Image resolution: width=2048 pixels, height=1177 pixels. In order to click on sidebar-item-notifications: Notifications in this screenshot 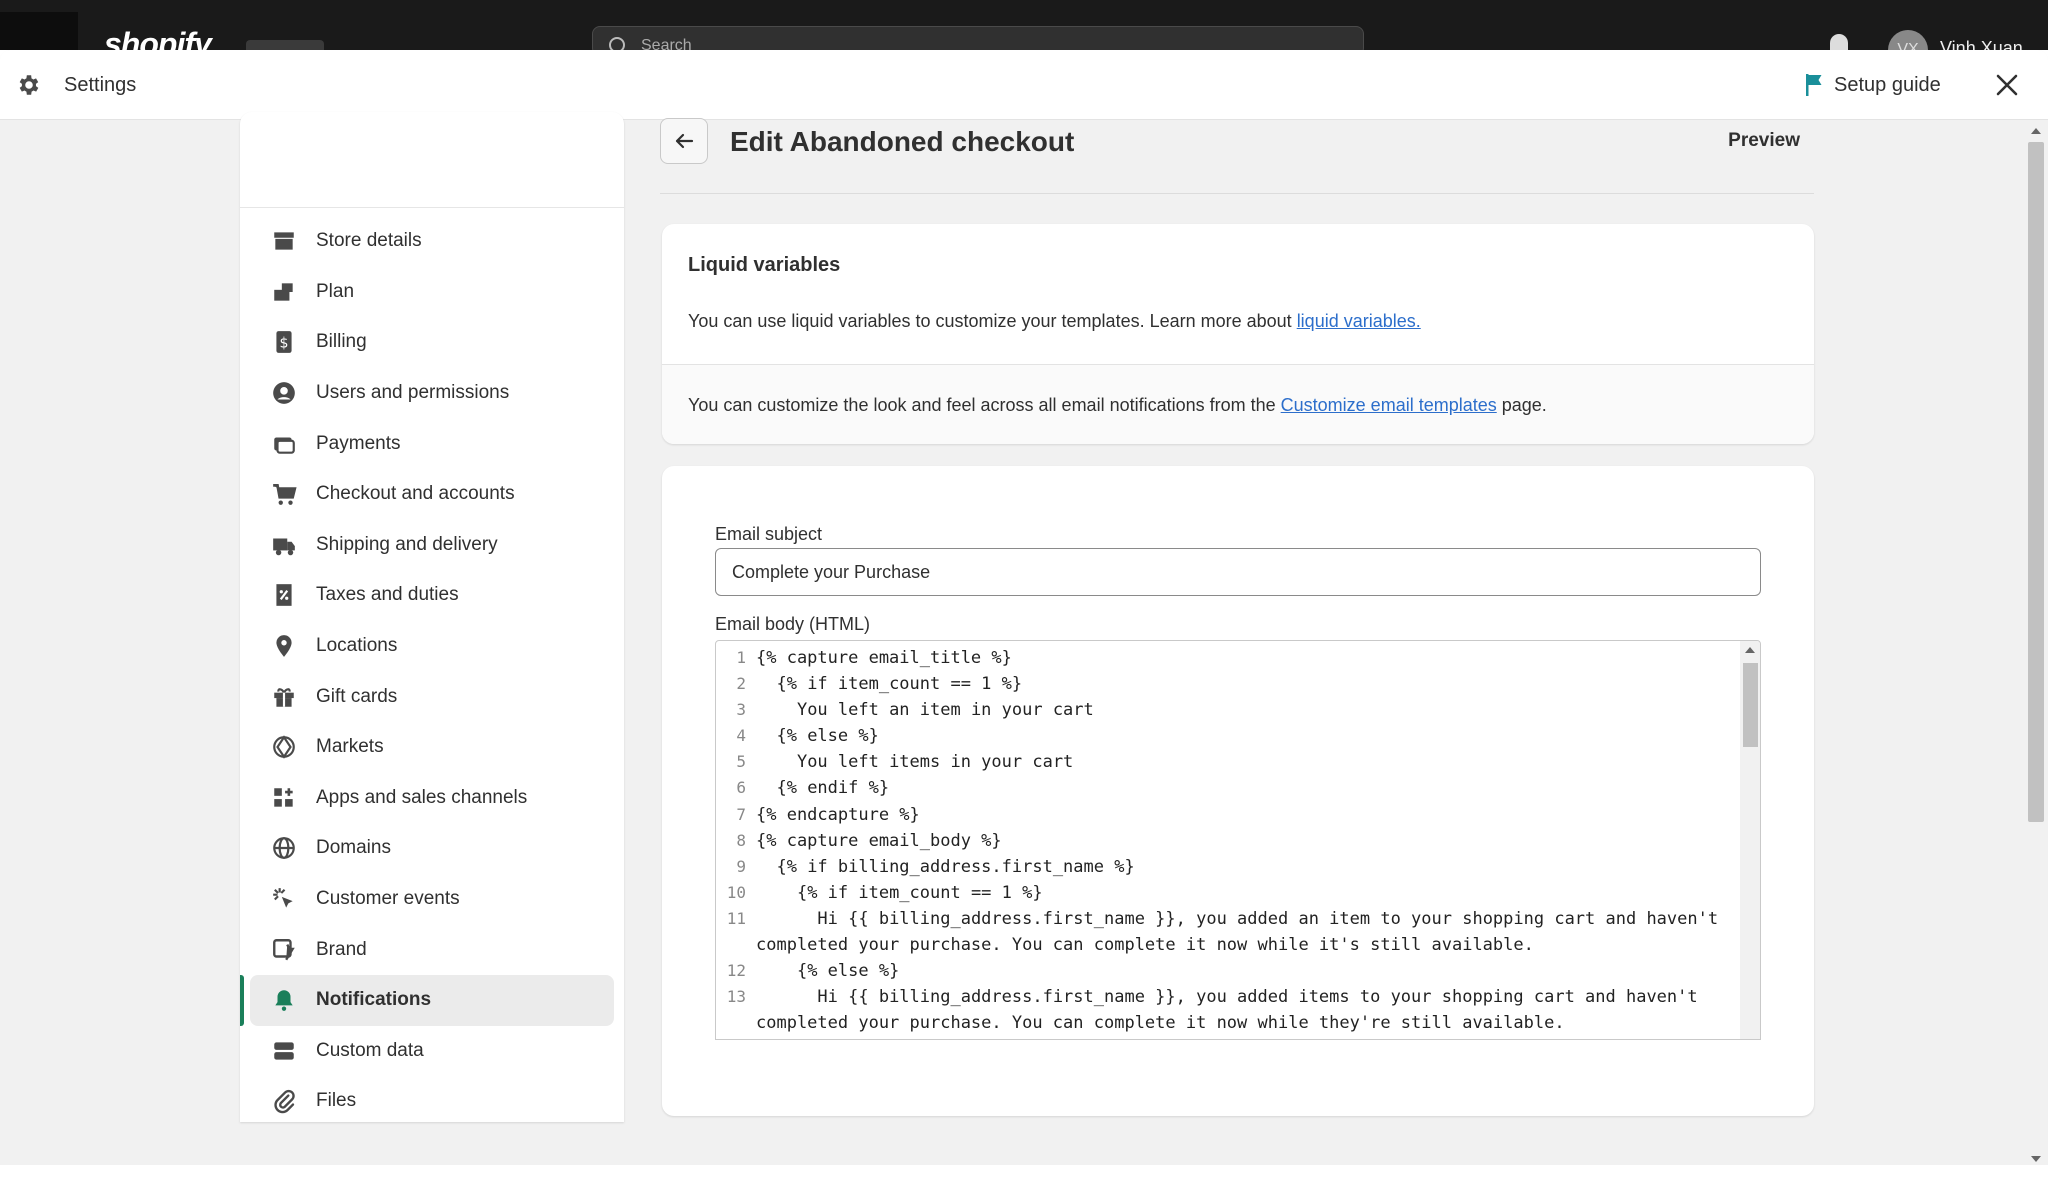, I will do `click(427, 1000)`.